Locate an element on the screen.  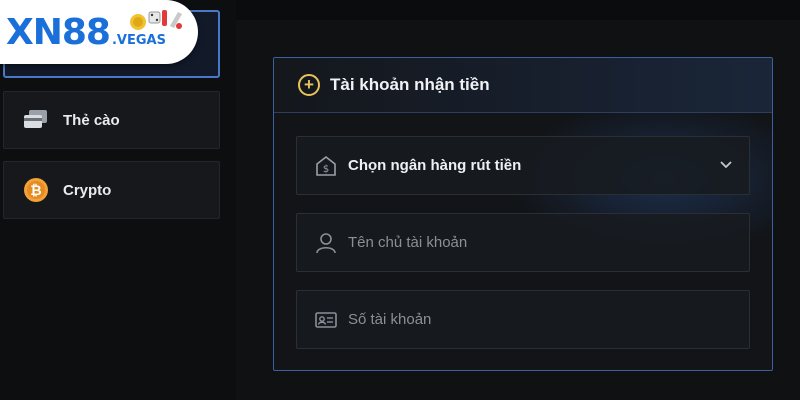
sidebar-item-label: Thẻ cào is located at coordinates (91, 120).